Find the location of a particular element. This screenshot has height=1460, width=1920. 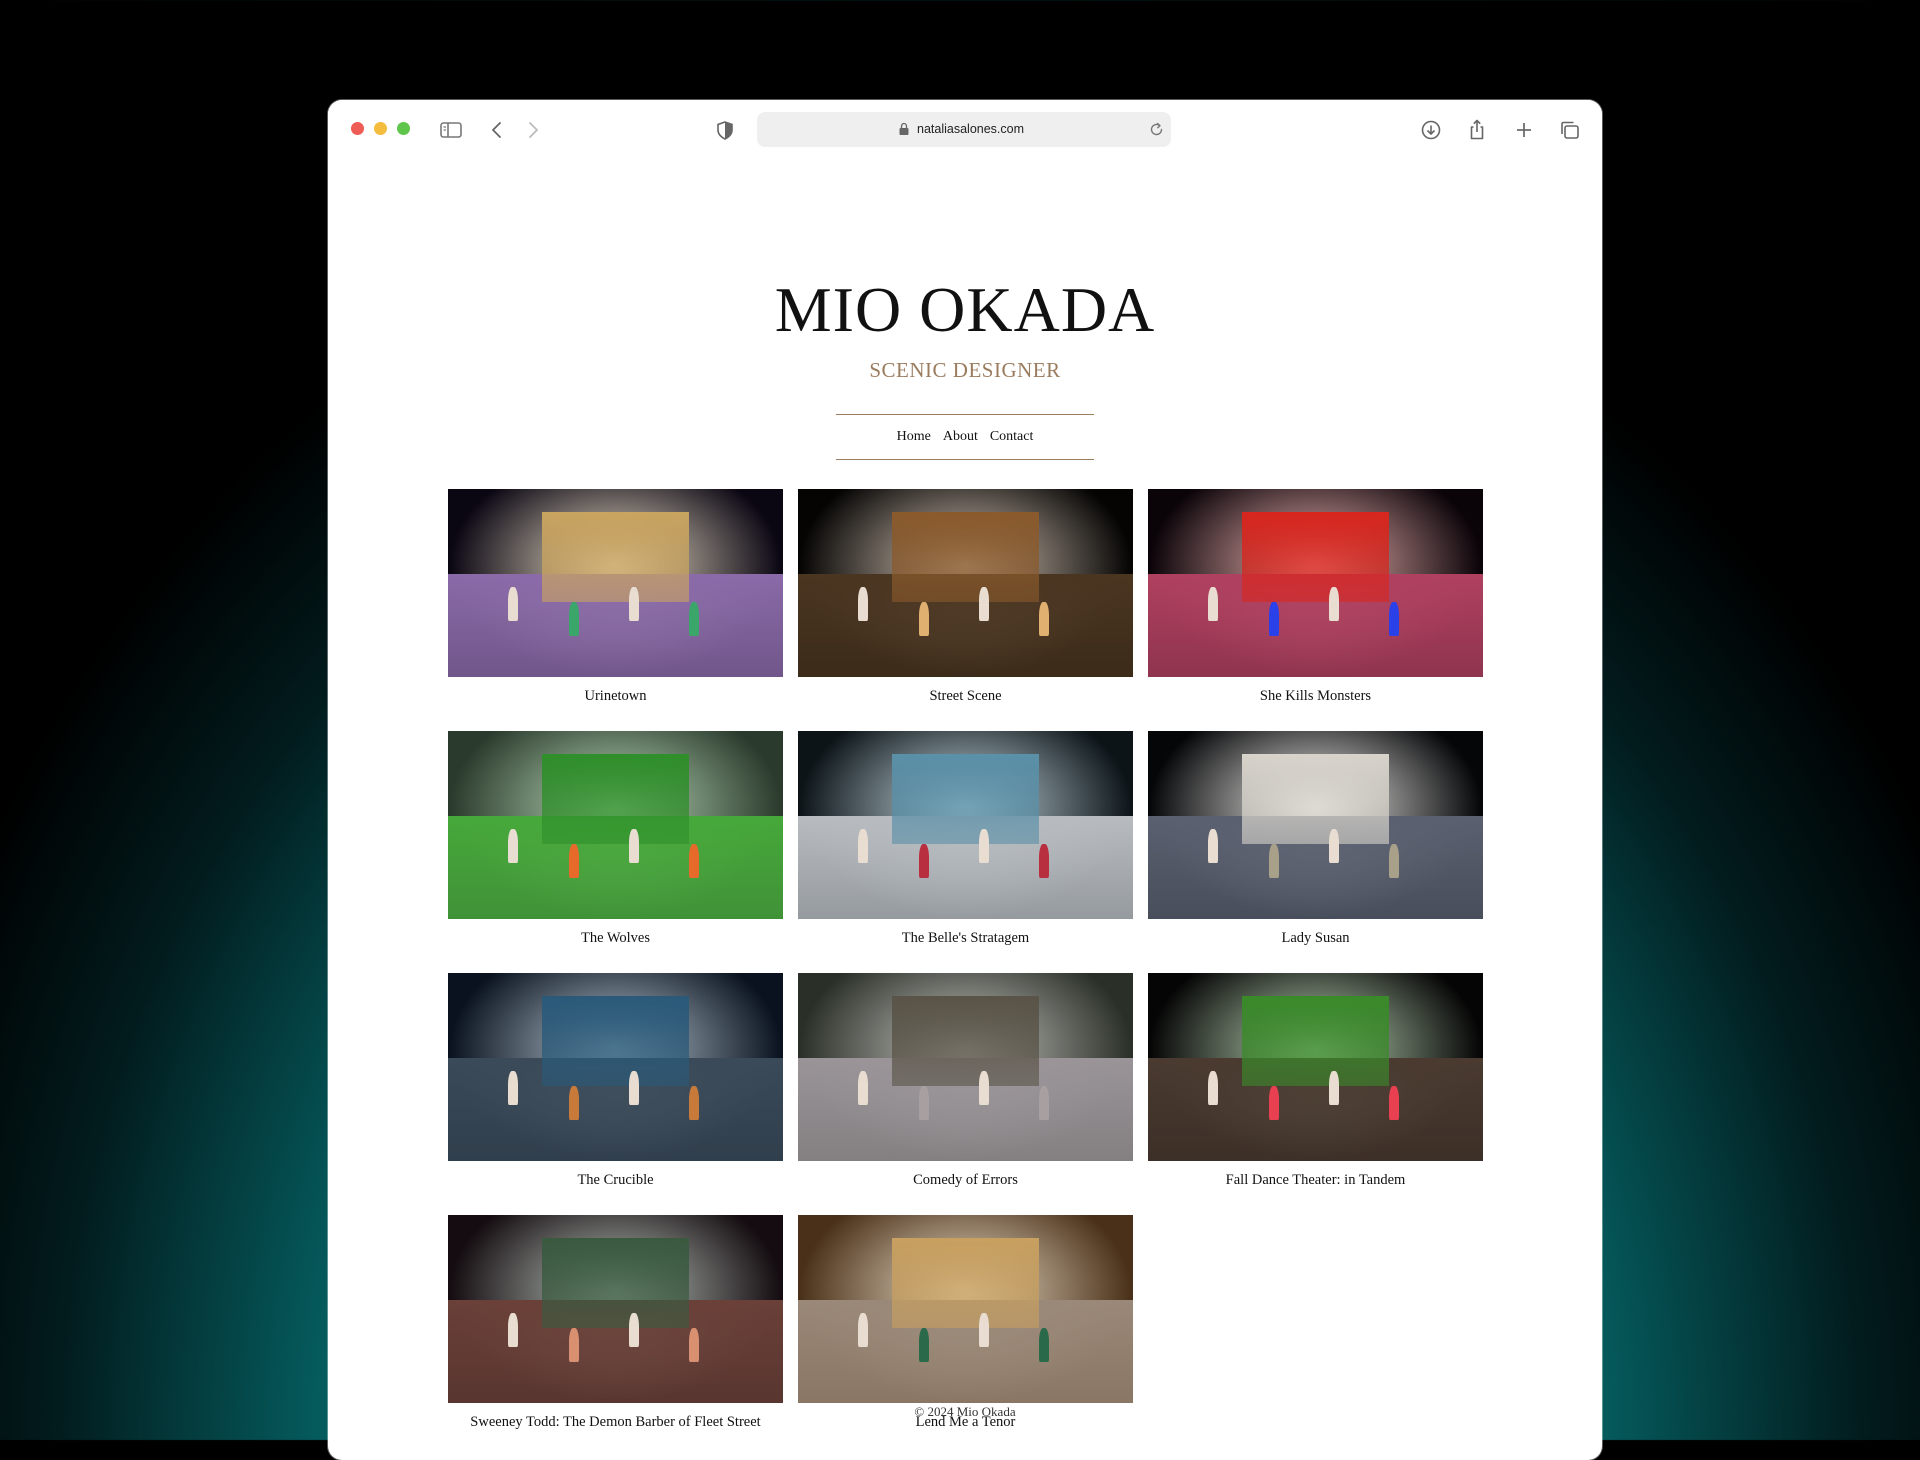

address-bar: nataliasalones.com is located at coordinates (964, 129).